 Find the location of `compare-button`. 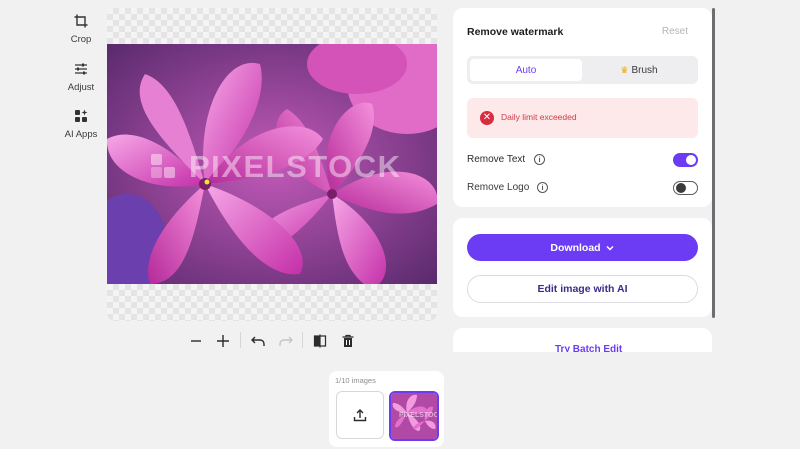

compare-button is located at coordinates (320, 341).